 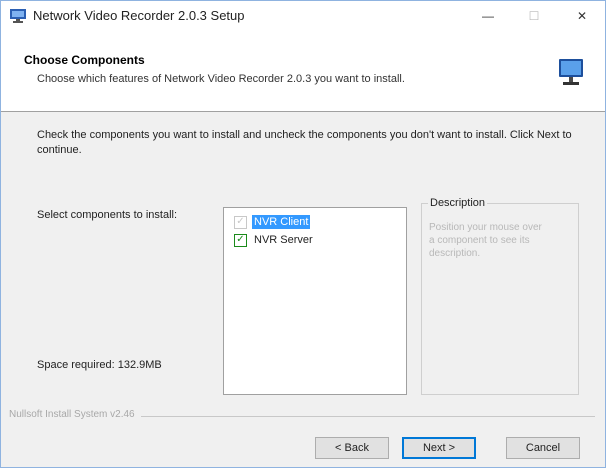 What do you see at coordinates (458, 203) in the screenshot?
I see `description-legend: Description` at bounding box center [458, 203].